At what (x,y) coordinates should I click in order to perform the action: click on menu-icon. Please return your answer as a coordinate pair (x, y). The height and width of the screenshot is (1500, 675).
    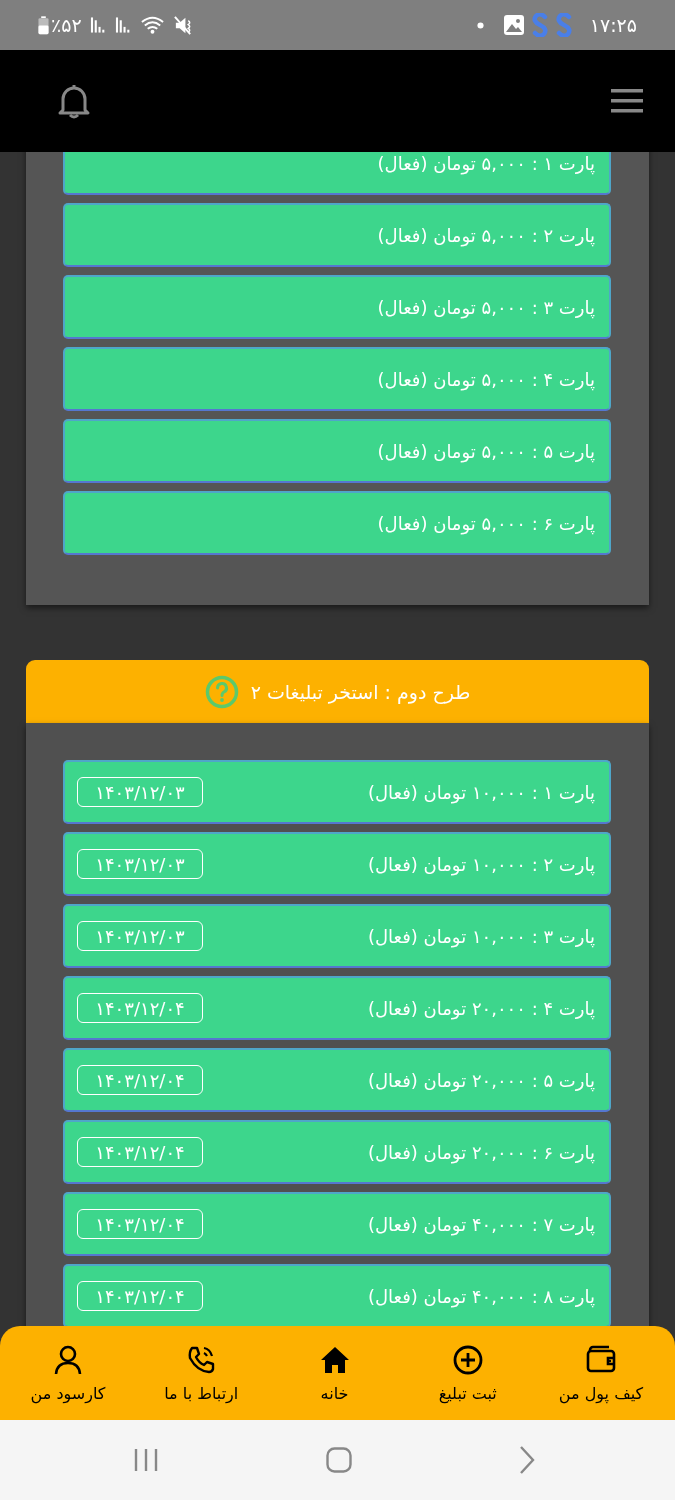
    Looking at the image, I should click on (627, 101).